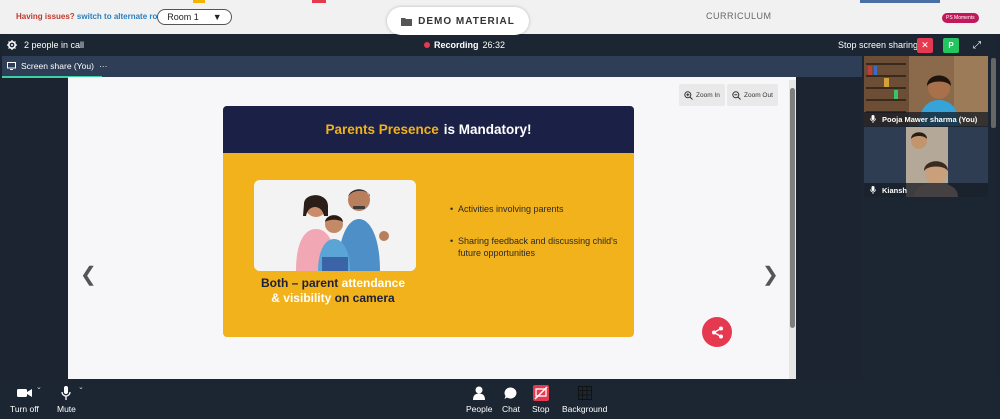 Image resolution: width=1000 pixels, height=419 pixels. I want to click on recording-time: 26:32, so click(494, 45).